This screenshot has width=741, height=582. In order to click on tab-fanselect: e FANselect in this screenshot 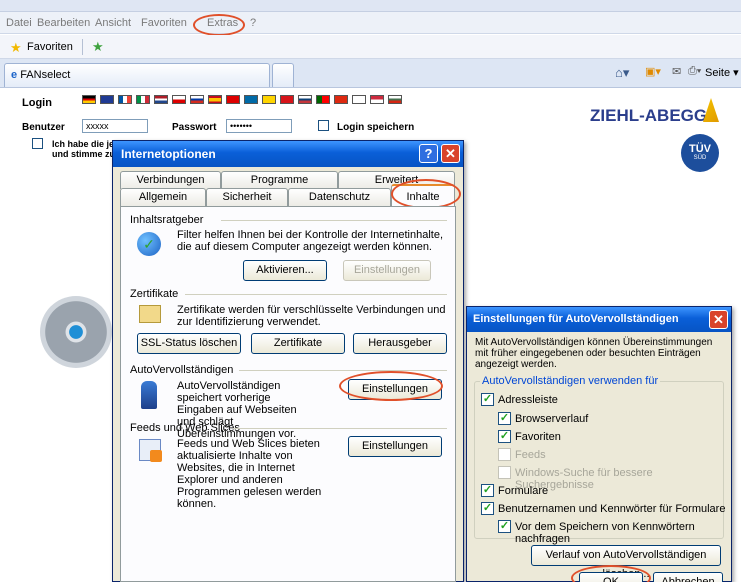, I will do `click(137, 75)`.